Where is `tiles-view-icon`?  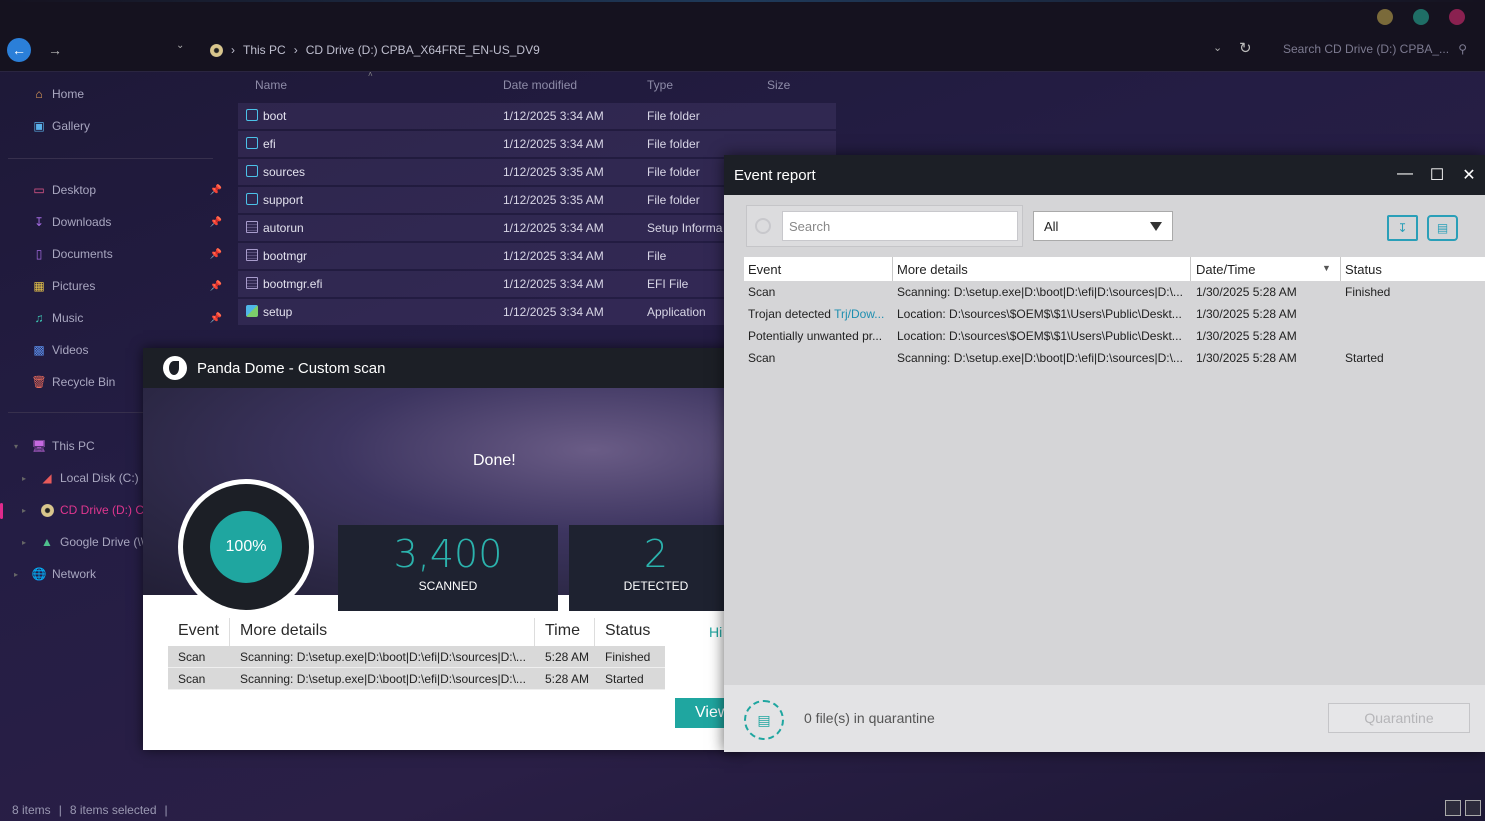 tiles-view-icon is located at coordinates (1473, 808).